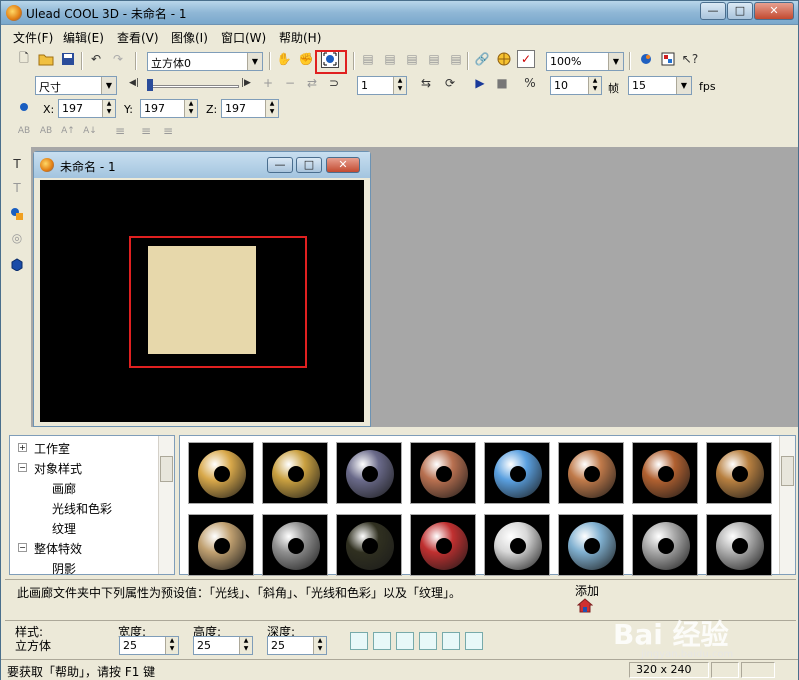 The width and height of the screenshot is (799, 680). What do you see at coordinates (306, 59) in the screenshot?
I see `rotate-hand-icon: ✊` at bounding box center [306, 59].